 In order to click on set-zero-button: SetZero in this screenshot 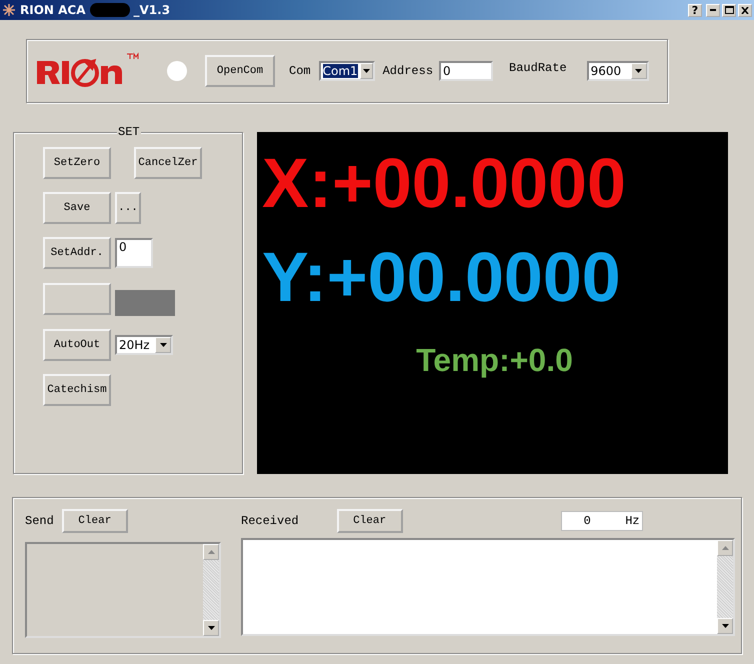, I will do `click(77, 163)`.